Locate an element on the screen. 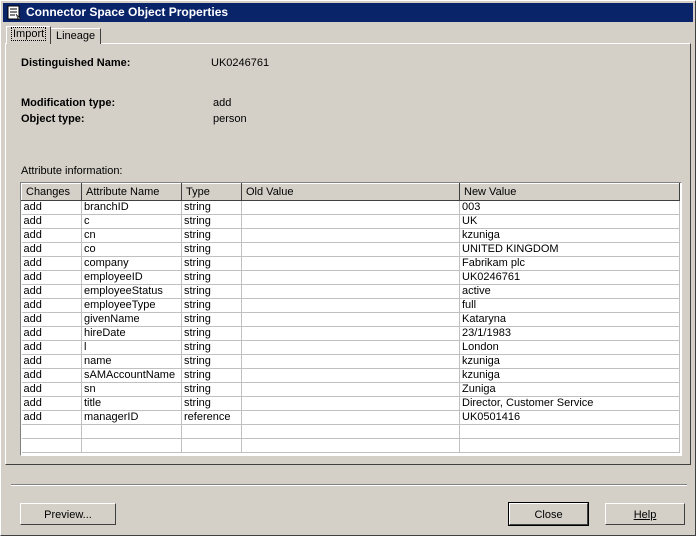 The height and width of the screenshot is (536, 696). table-row: add givenName string Kataryna is located at coordinates (350, 319).